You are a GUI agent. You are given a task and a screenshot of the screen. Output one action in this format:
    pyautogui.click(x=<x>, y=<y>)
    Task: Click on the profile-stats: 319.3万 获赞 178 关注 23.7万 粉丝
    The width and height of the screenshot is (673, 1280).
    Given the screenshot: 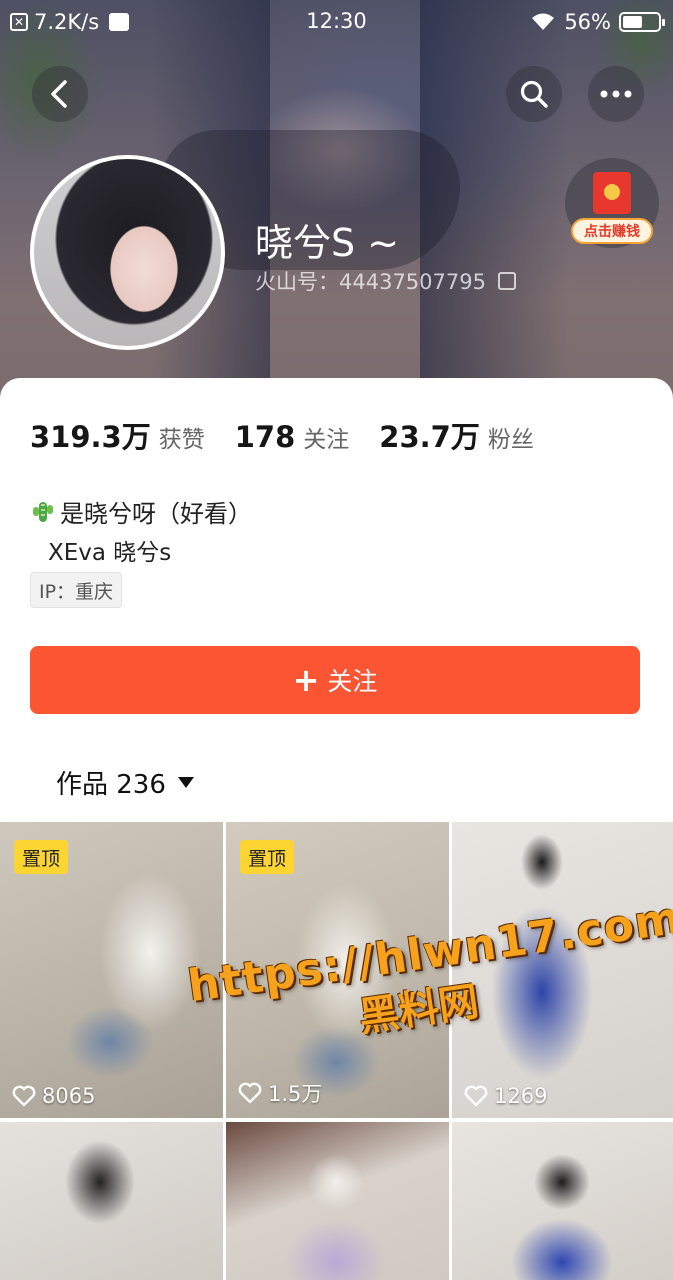 What is the action you would take?
    pyautogui.click(x=297, y=435)
    